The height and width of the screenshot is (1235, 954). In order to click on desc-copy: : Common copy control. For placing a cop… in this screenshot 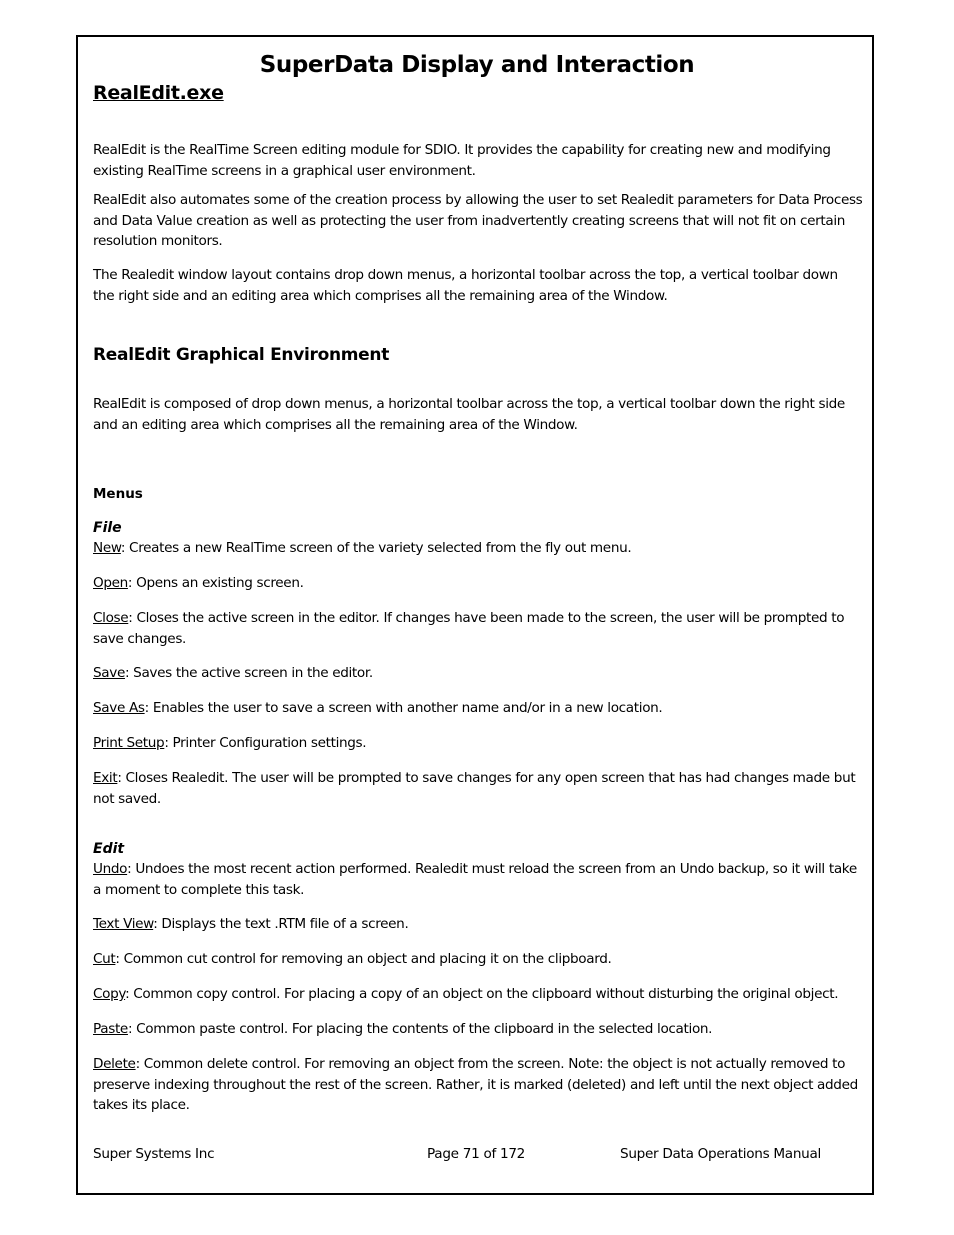, I will do `click(482, 994)`.